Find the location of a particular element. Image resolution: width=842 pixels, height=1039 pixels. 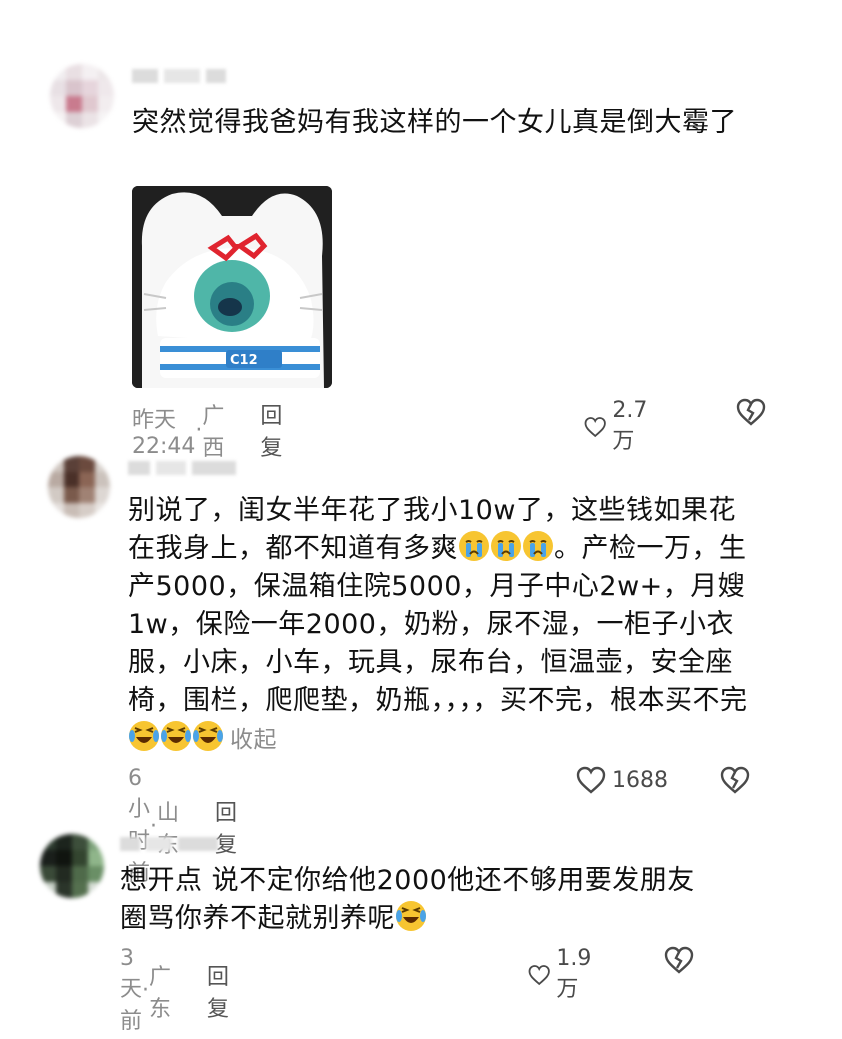

comment-text: 突然觉得我爸妈有我这样的一个女儿真是倒大霉了 is located at coordinates (442, 123).